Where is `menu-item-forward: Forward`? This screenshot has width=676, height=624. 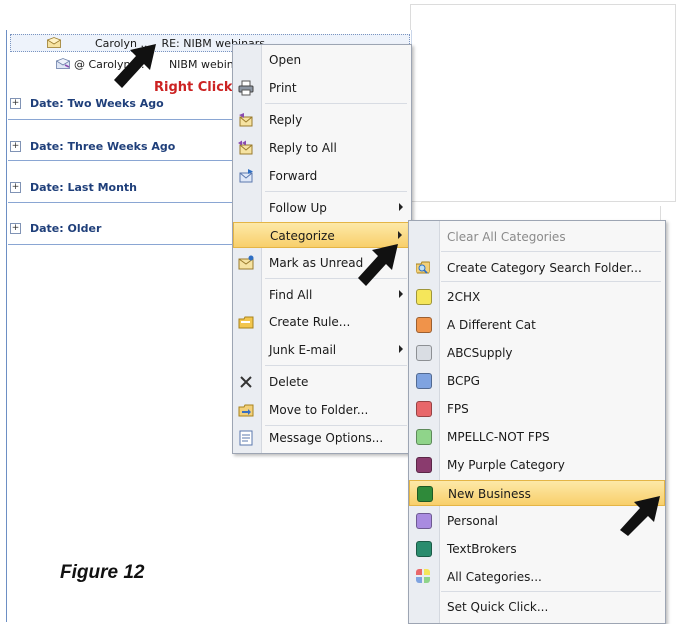 menu-item-forward: Forward is located at coordinates (322, 176).